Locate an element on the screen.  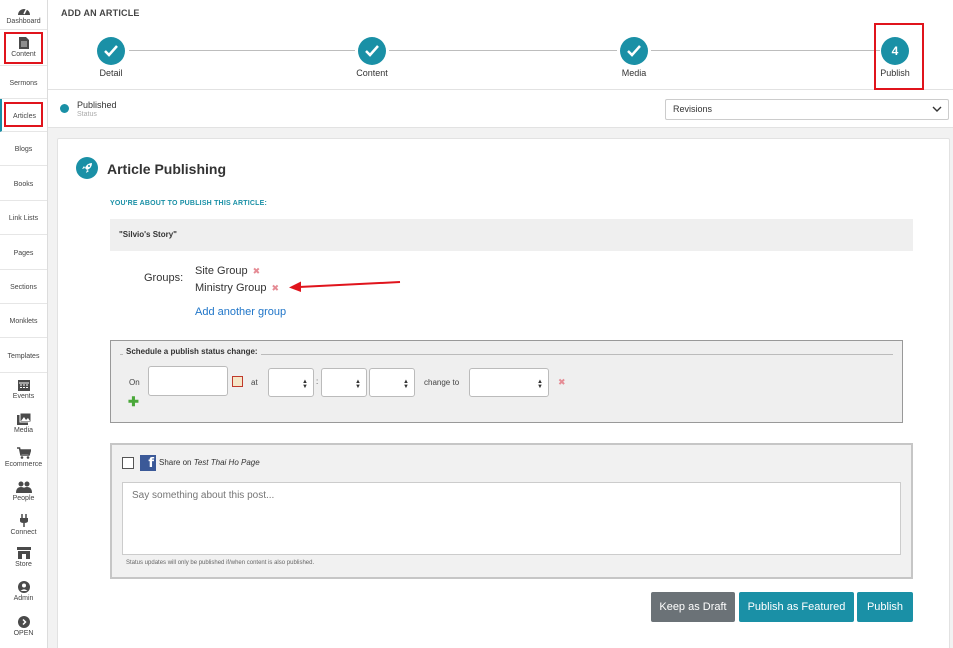
sidebar-item-media: Media is located at coordinates (23, 423).